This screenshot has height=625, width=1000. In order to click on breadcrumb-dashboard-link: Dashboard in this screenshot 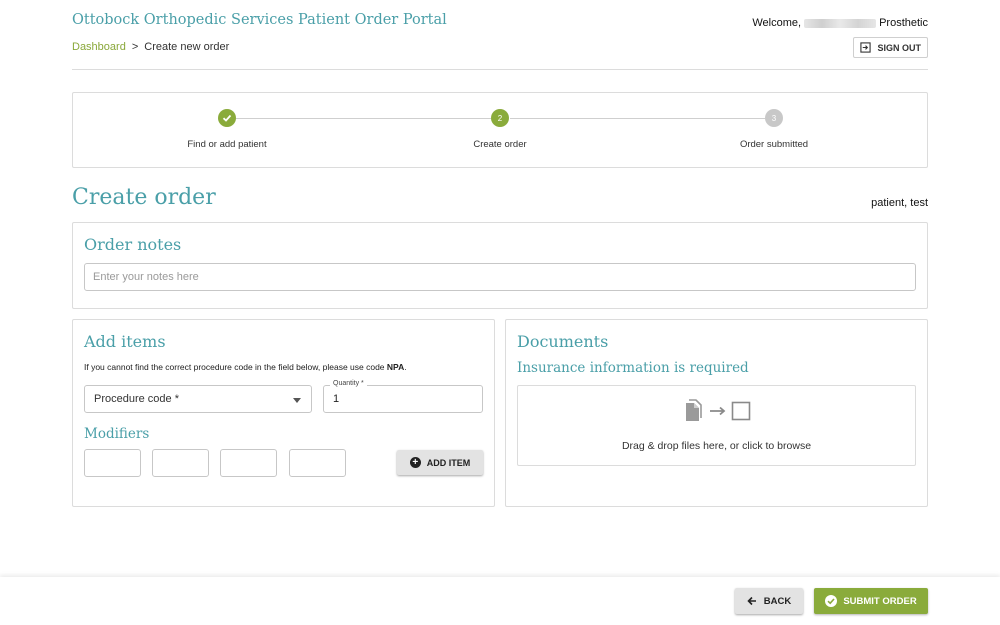, I will do `click(99, 47)`.